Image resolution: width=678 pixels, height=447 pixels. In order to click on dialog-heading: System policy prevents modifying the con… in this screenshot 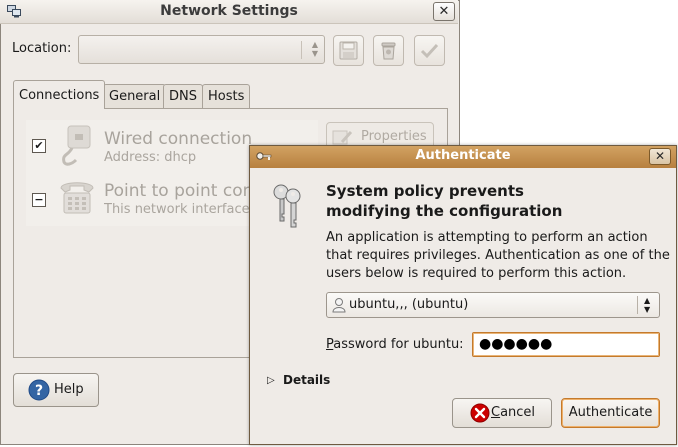, I will do `click(486, 201)`.